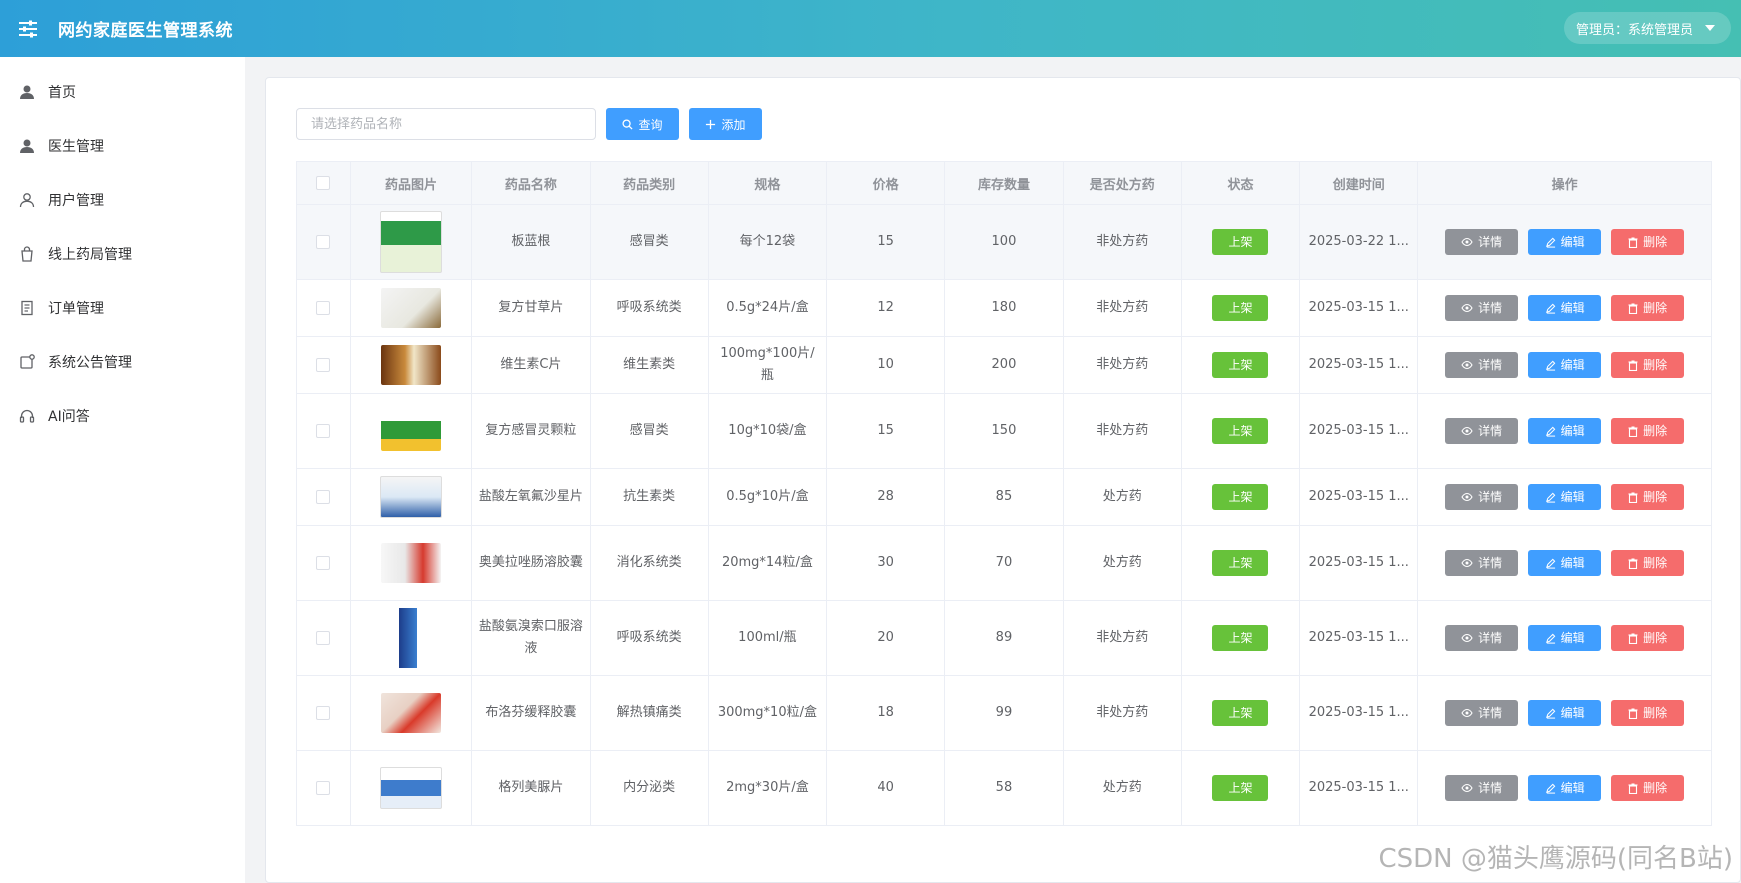  Describe the element at coordinates (1634, 30) in the screenshot. I see `user-label: 管理员：系统管理员` at that location.